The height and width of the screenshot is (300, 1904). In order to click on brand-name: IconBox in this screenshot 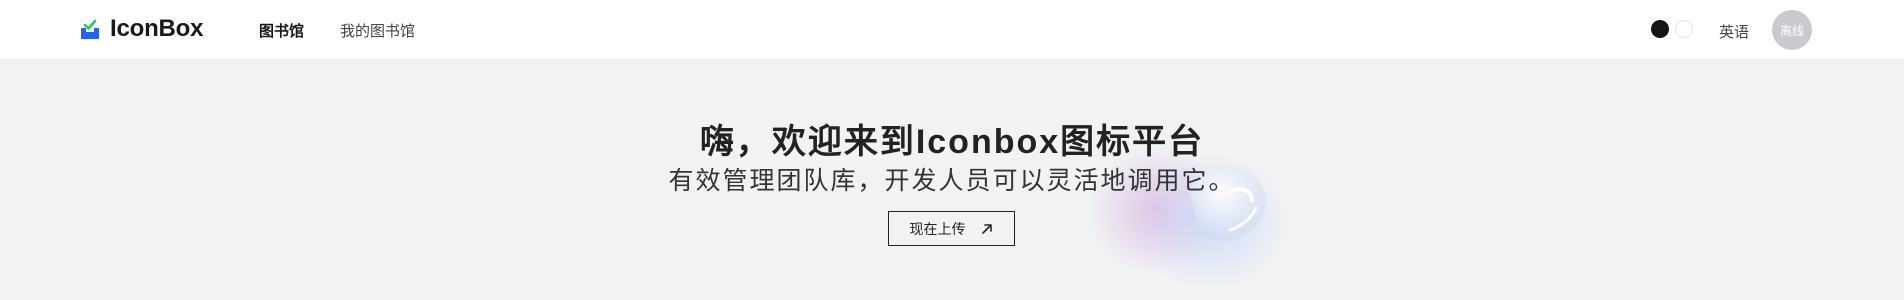, I will do `click(157, 28)`.